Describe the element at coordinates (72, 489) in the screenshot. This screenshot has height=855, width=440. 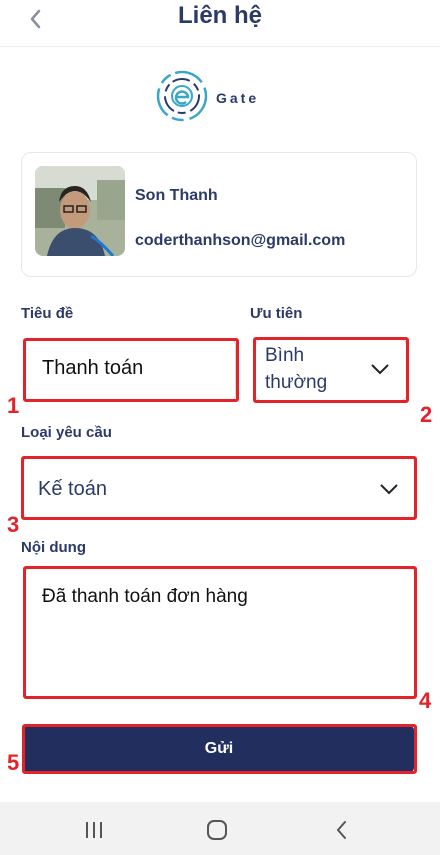
I see `type-value: Kế toán` at that location.